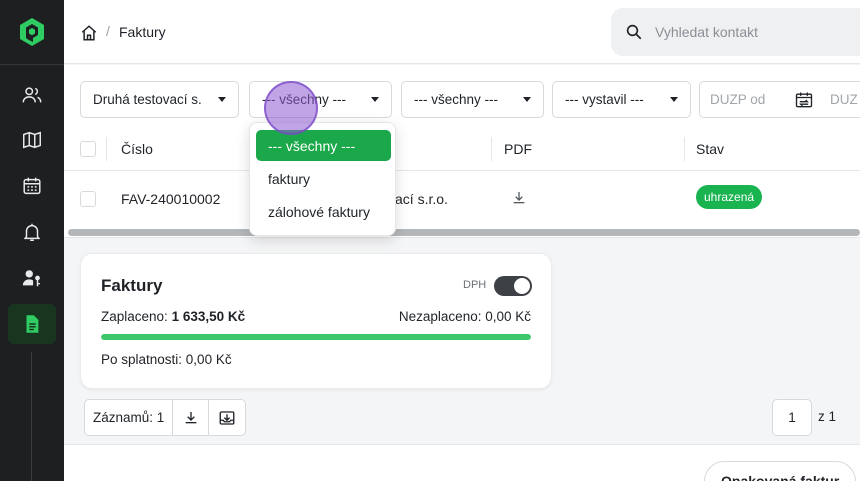 The width and height of the screenshot is (860, 481). Describe the element at coordinates (738, 99) in the screenshot. I see `duzp-from-placeholder: DUZP od` at that location.